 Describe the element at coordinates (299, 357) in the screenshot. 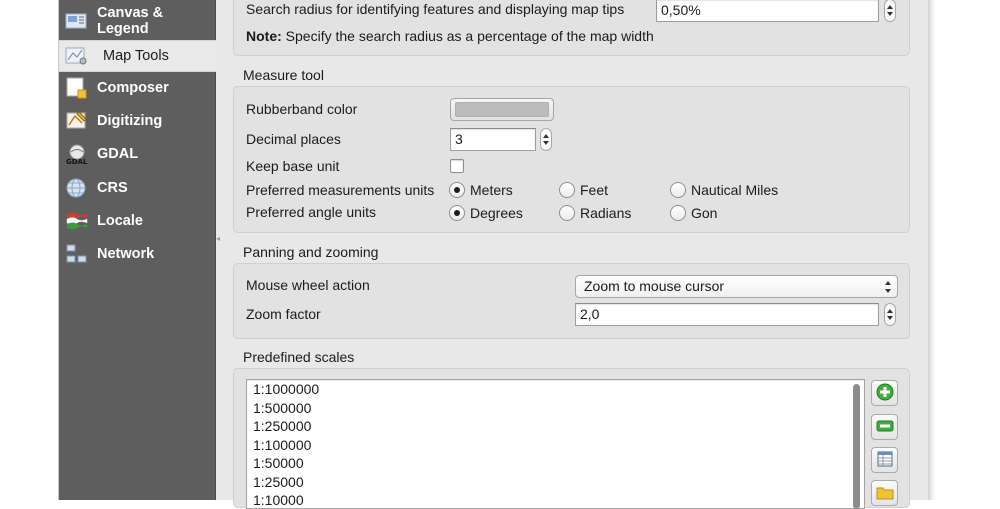

I see `predefined-scales-title: Predefined scales` at that location.